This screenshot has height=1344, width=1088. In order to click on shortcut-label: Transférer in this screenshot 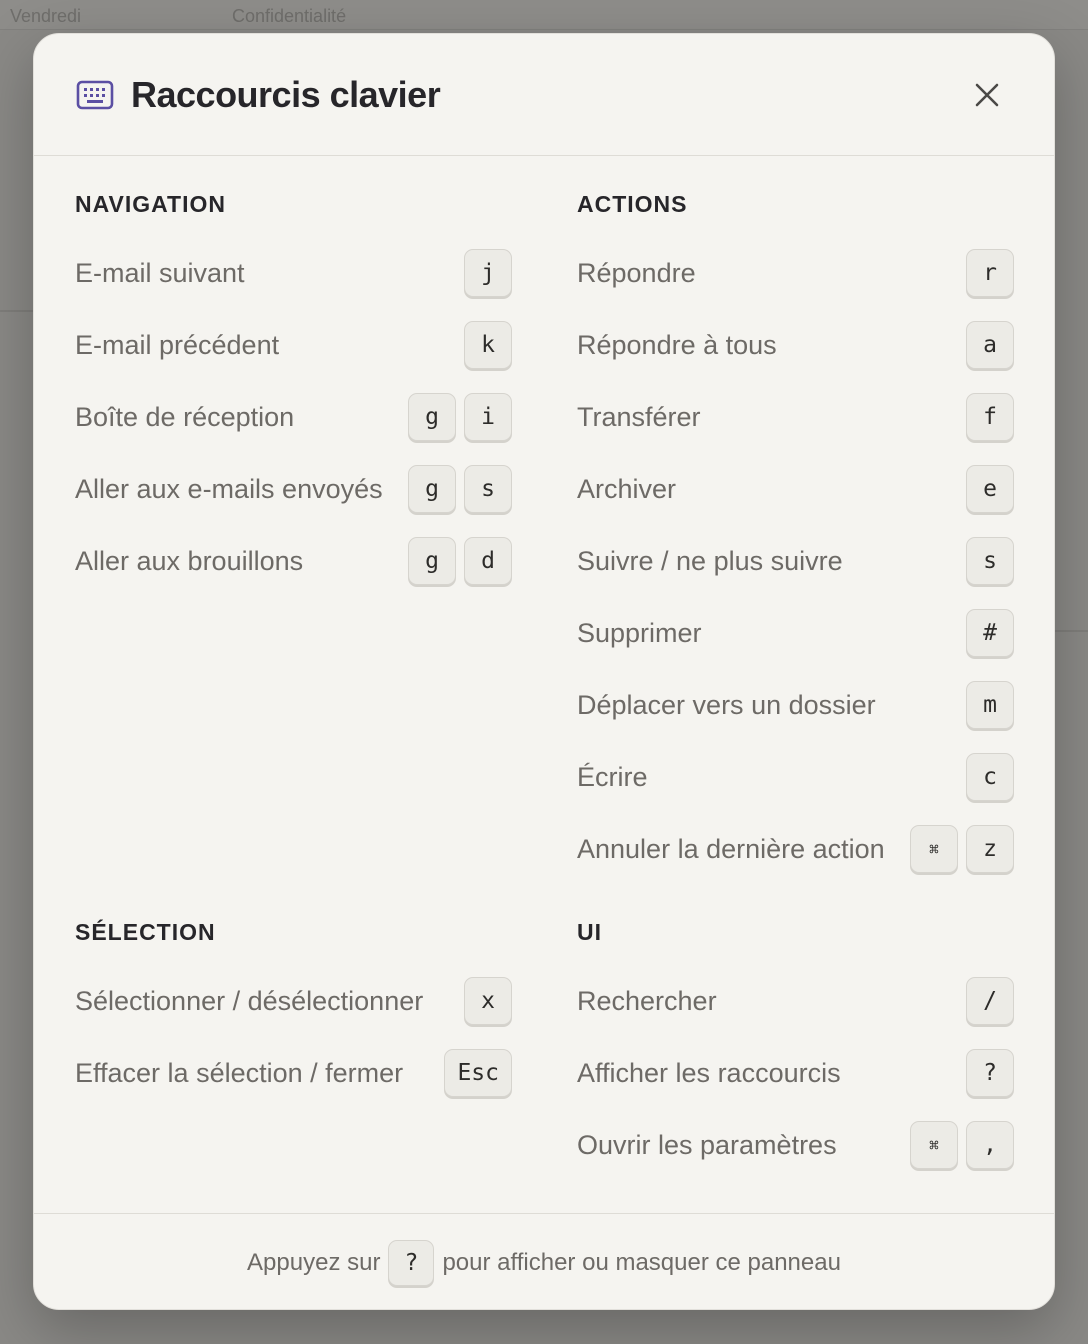, I will do `click(639, 416)`.